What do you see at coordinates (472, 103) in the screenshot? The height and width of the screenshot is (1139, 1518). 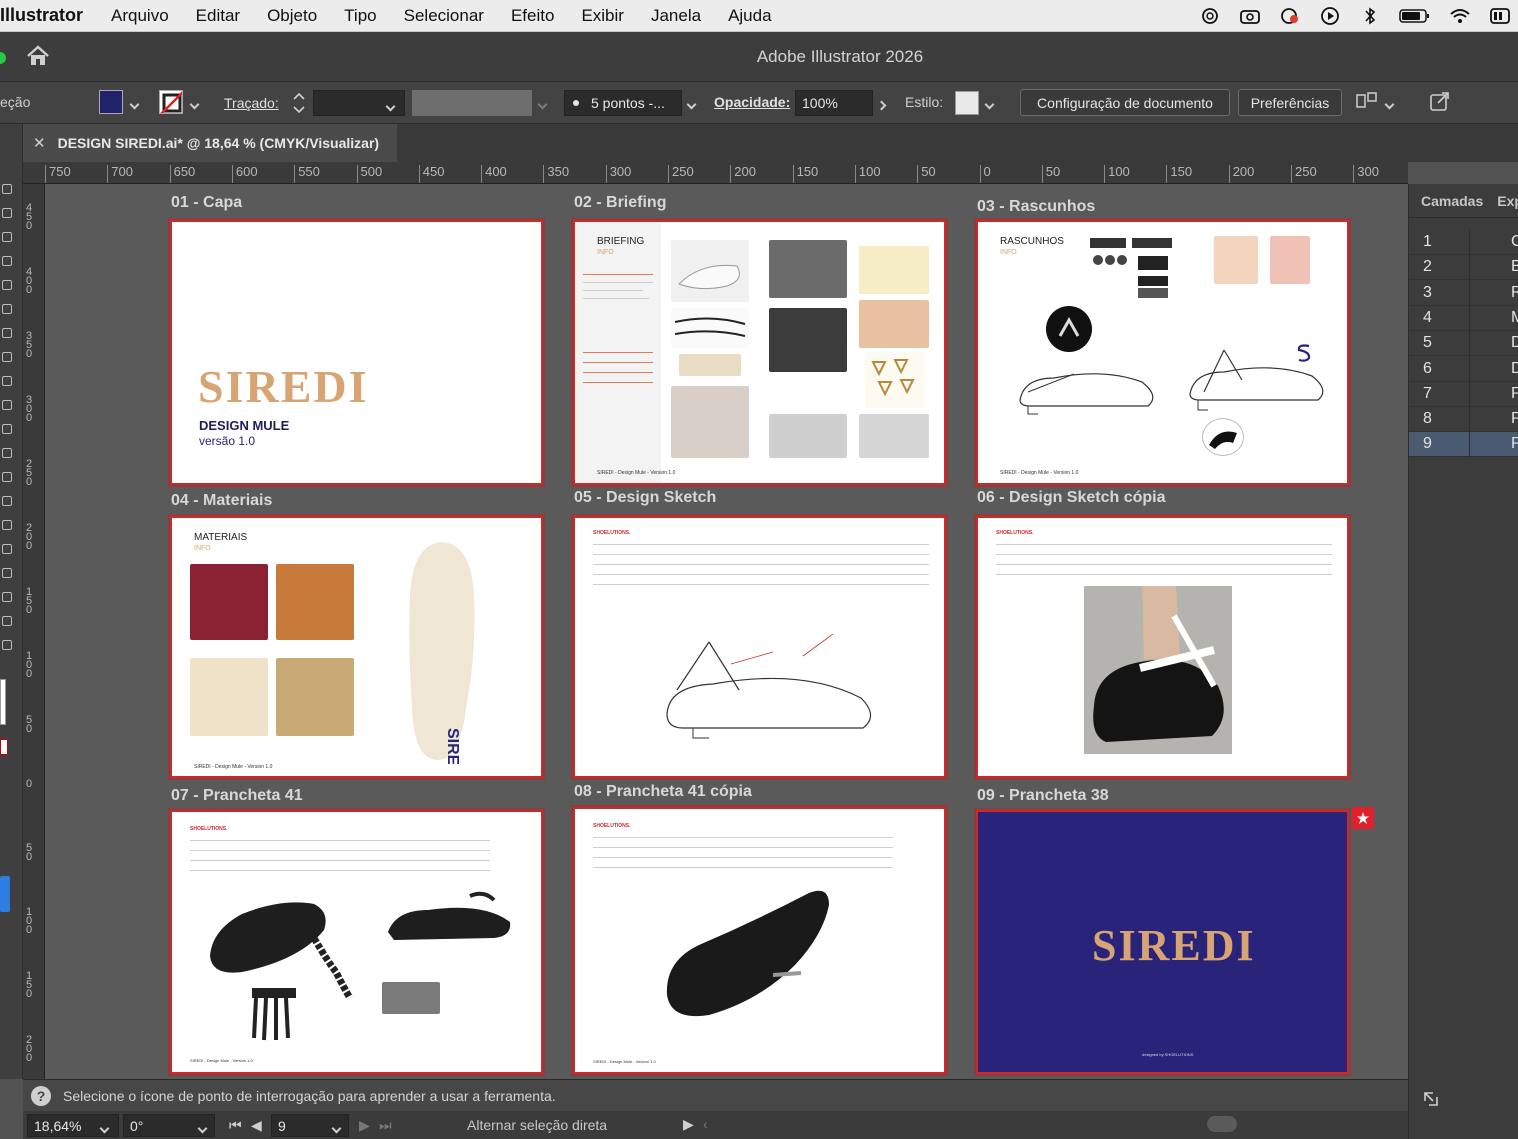 I see `variable-width-profile` at bounding box center [472, 103].